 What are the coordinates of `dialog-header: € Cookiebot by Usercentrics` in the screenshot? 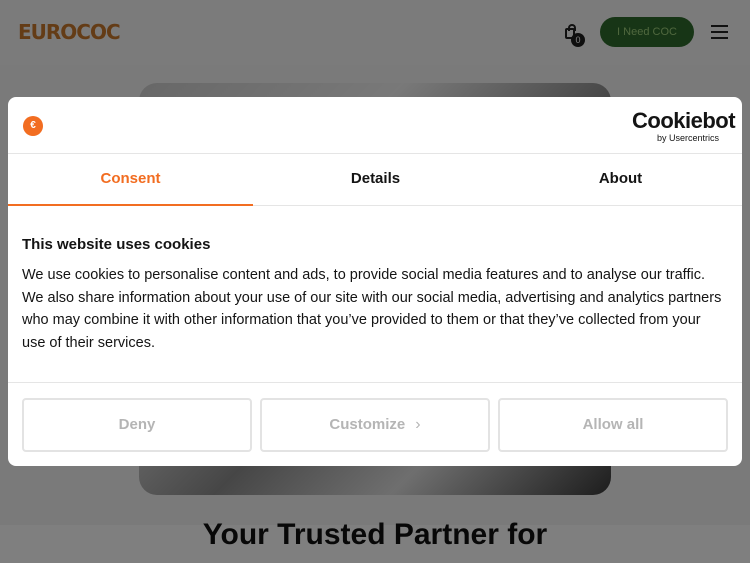 It's located at (375, 125).